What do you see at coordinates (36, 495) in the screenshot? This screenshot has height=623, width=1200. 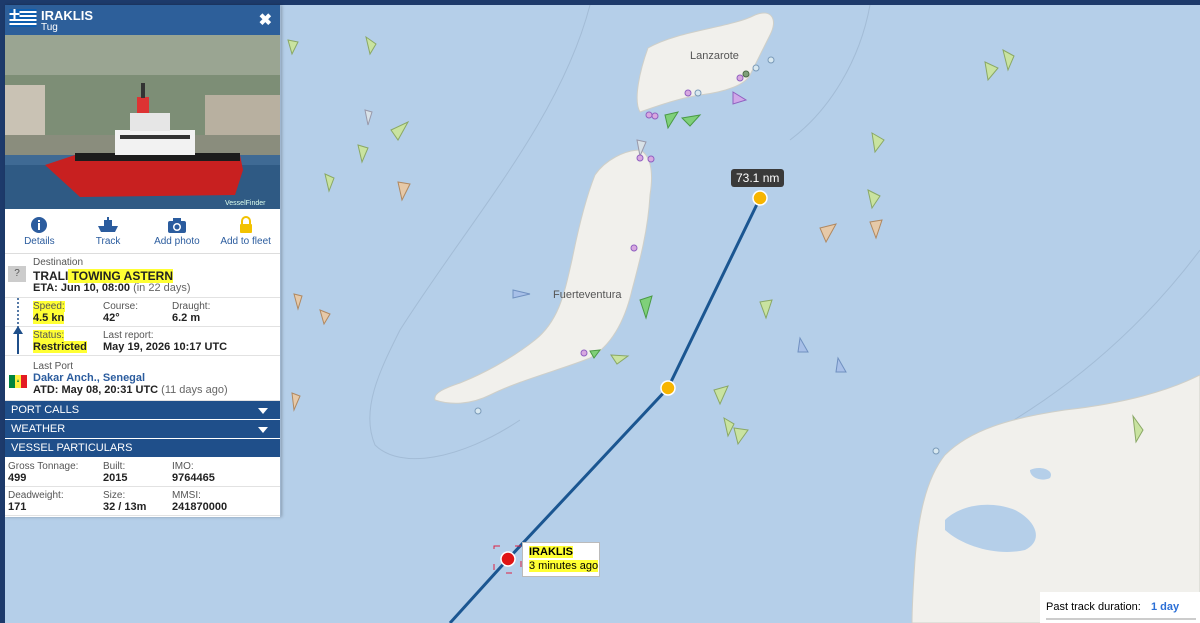 I see `deadweight-label: Deadweight:` at bounding box center [36, 495].